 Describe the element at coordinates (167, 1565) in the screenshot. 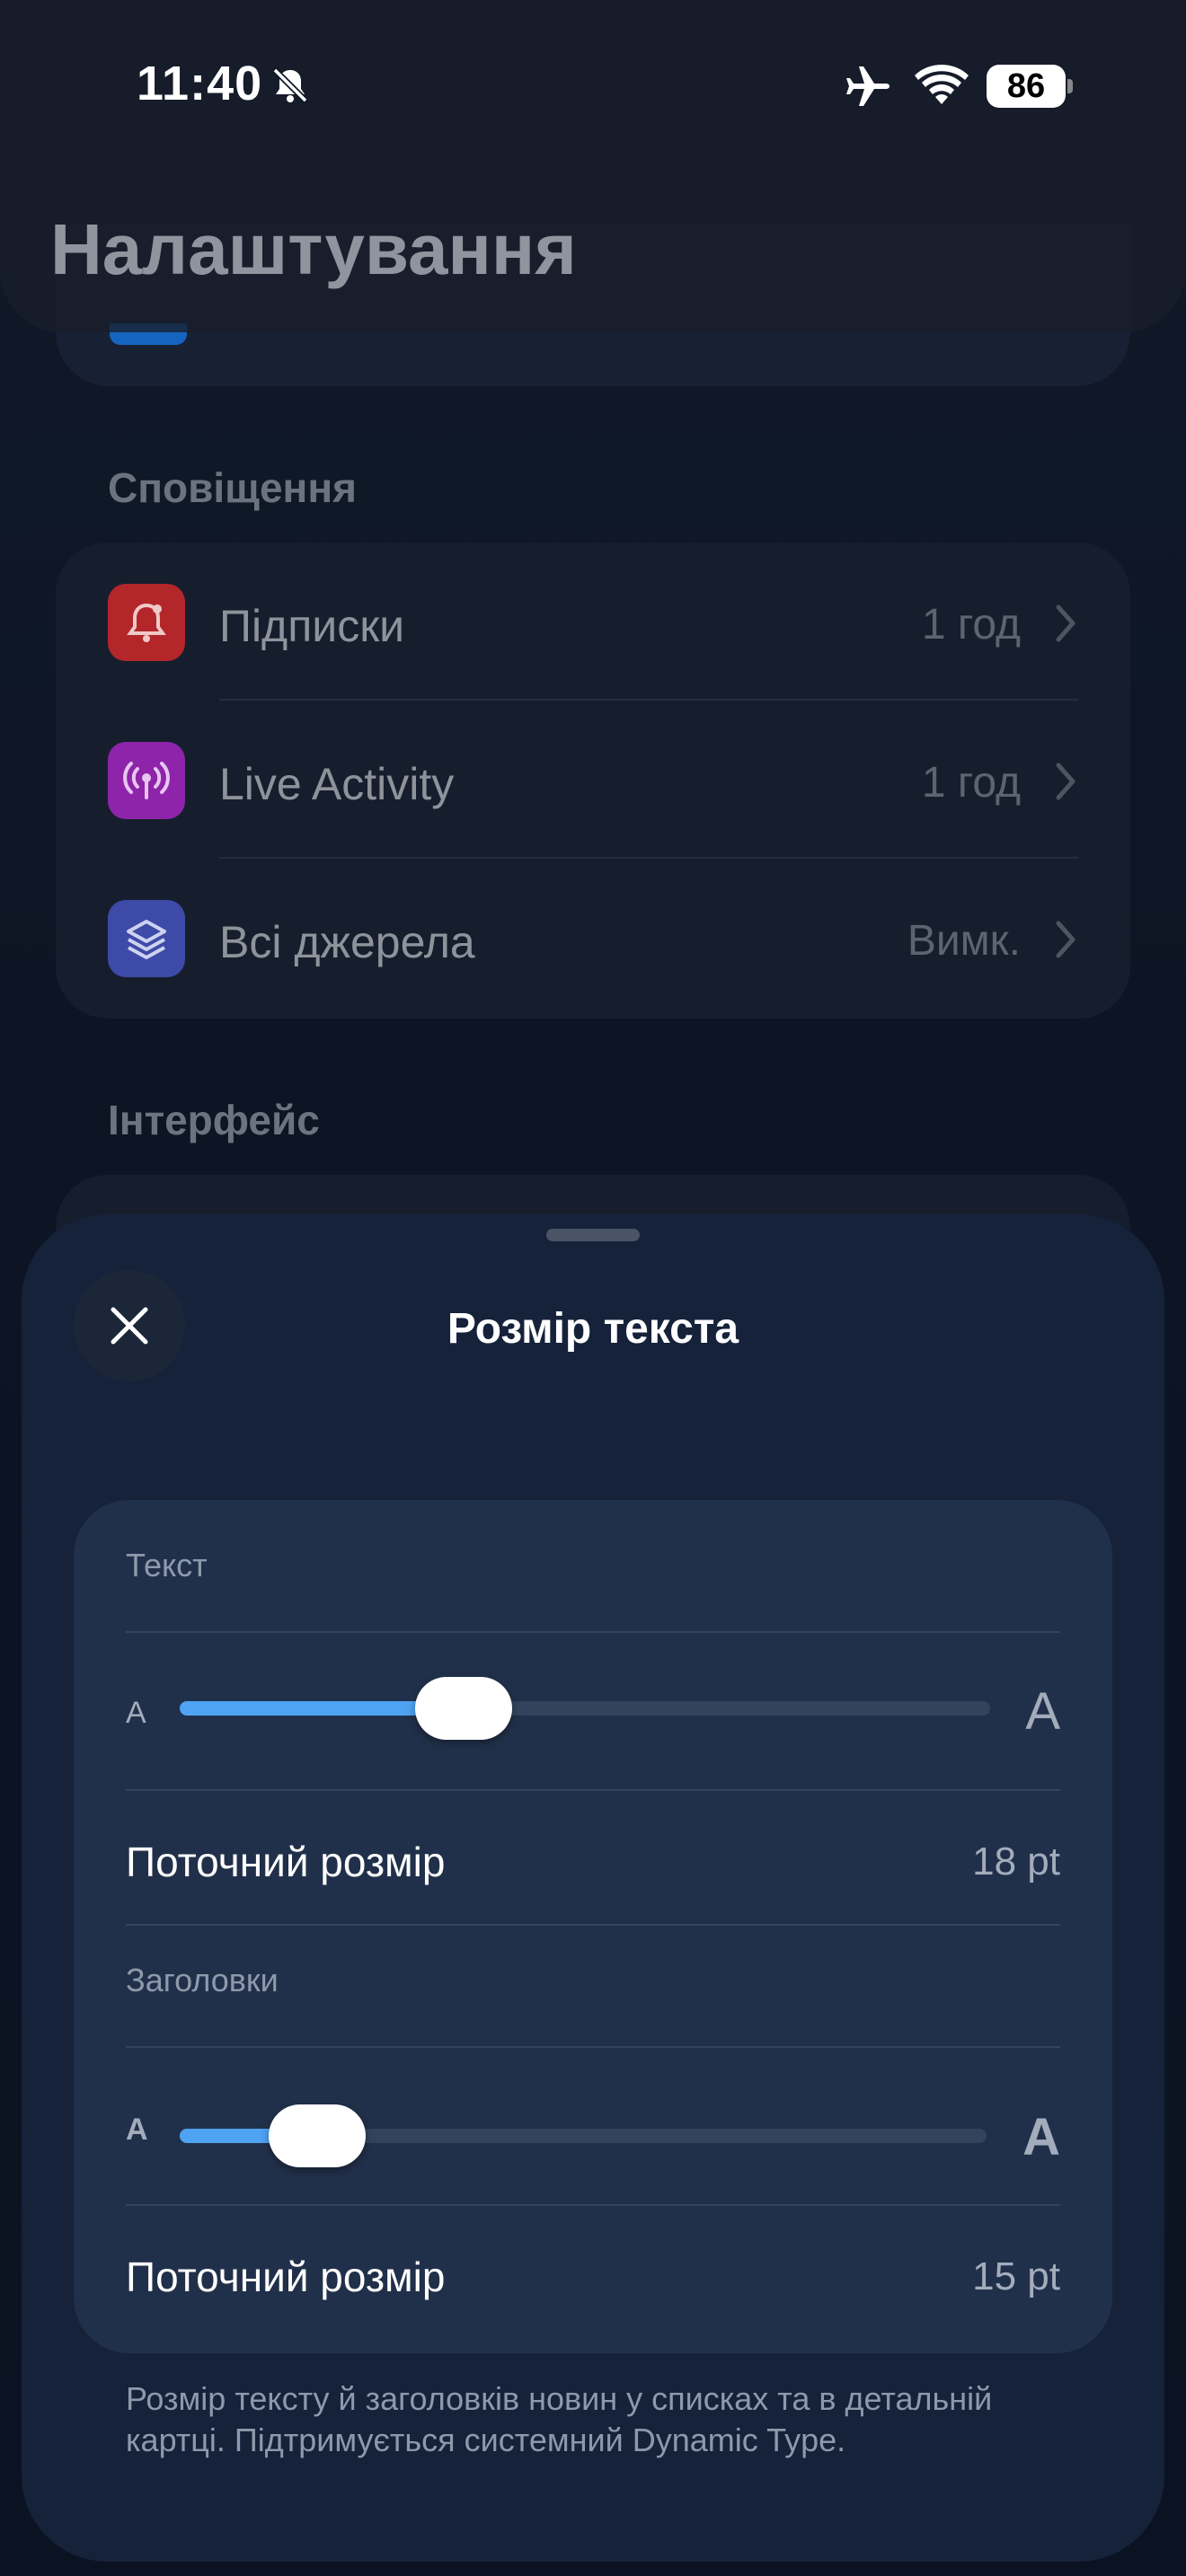

I see `text-section-label: Текст` at that location.